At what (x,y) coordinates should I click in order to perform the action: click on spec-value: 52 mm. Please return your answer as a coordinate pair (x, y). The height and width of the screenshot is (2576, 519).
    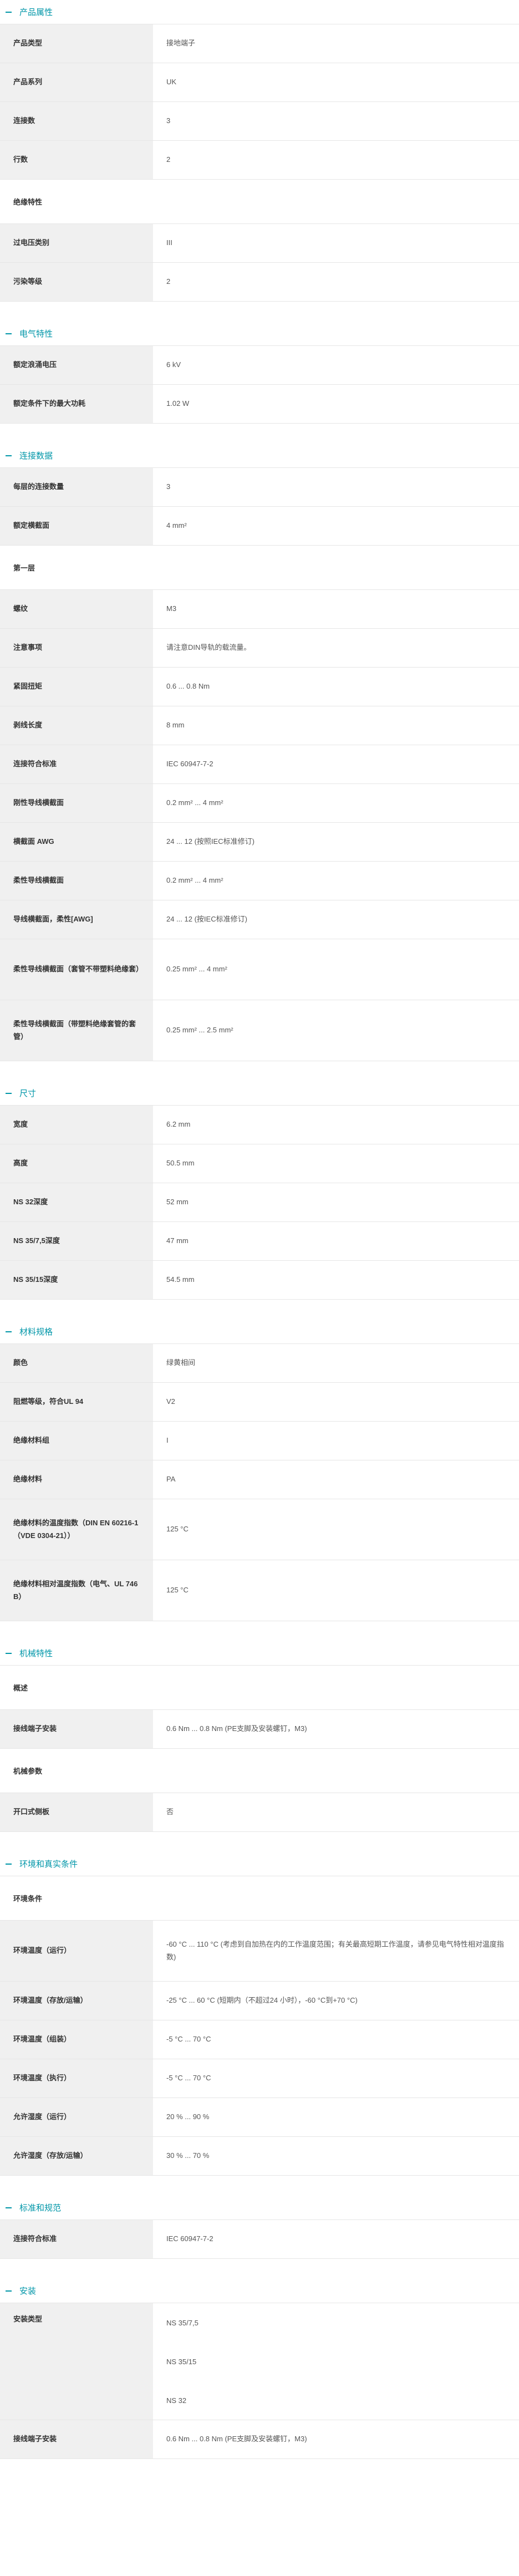
    Looking at the image, I should click on (177, 1202).